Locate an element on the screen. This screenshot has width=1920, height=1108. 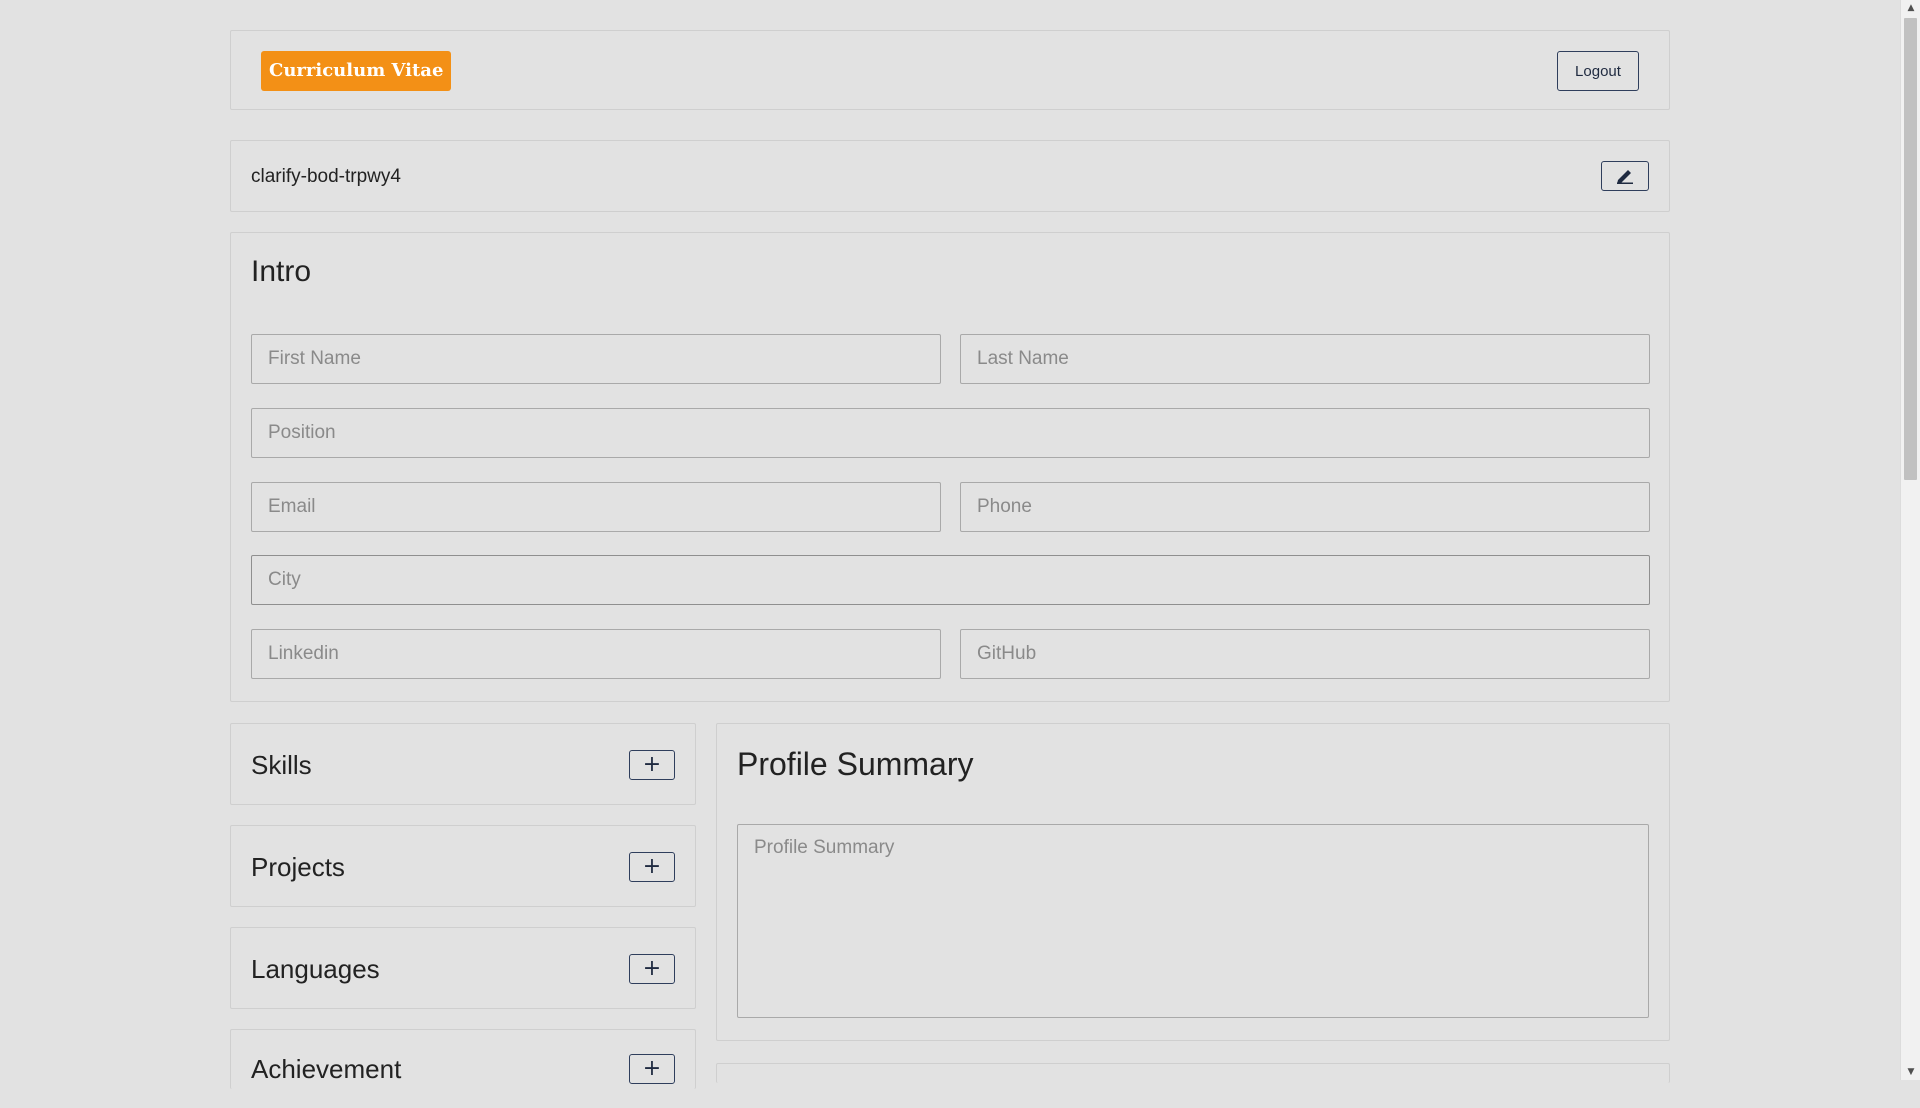
profile-summary-heading: Profile Summary is located at coordinates (855, 764).